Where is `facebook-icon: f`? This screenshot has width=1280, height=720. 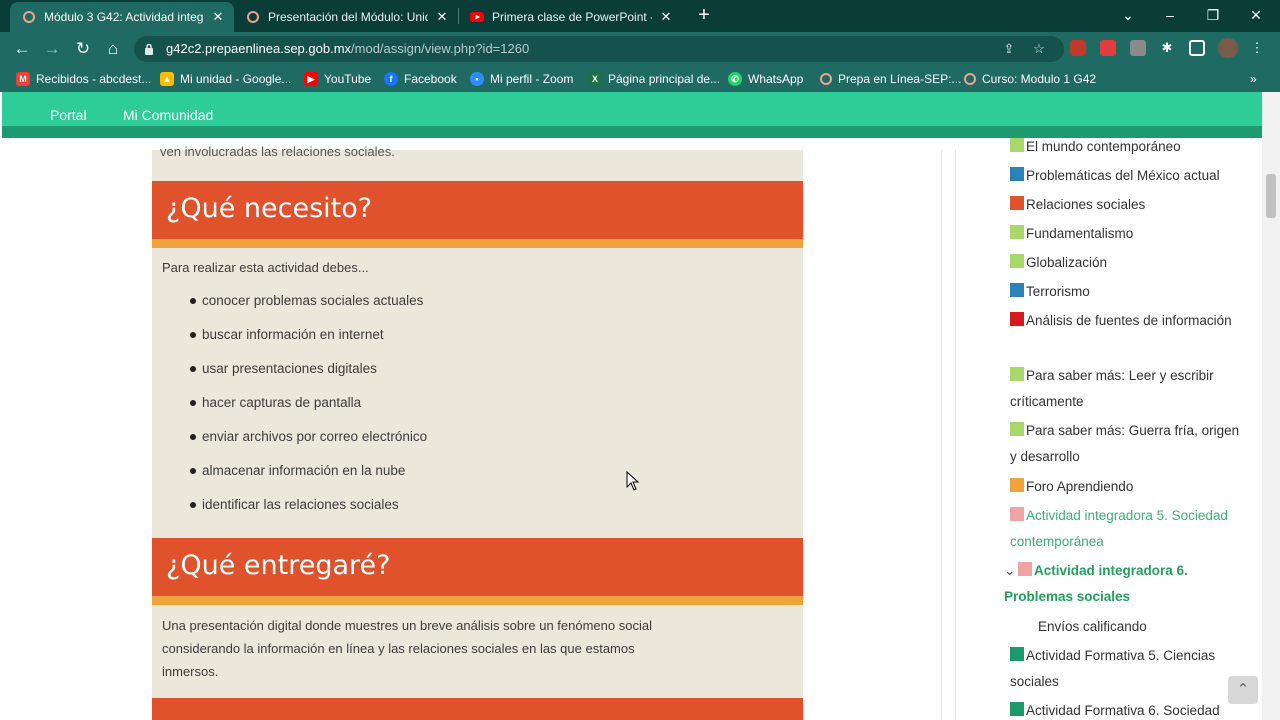 facebook-icon: f is located at coordinates (391, 79).